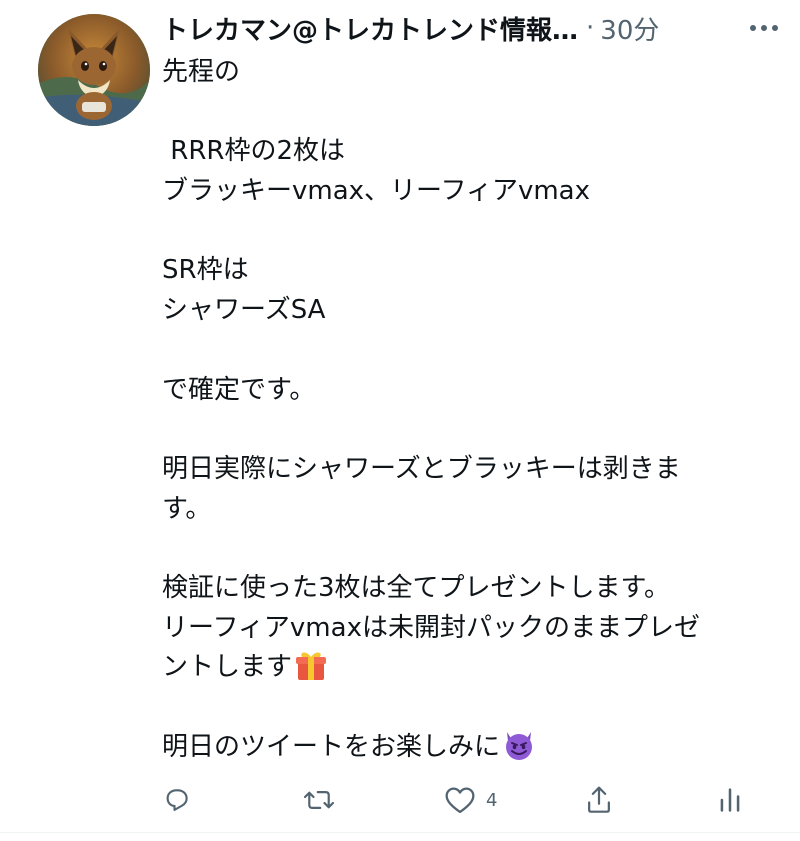  I want to click on tweet-line-text: 明日のツイートをお楽しみに, so click(331, 746).